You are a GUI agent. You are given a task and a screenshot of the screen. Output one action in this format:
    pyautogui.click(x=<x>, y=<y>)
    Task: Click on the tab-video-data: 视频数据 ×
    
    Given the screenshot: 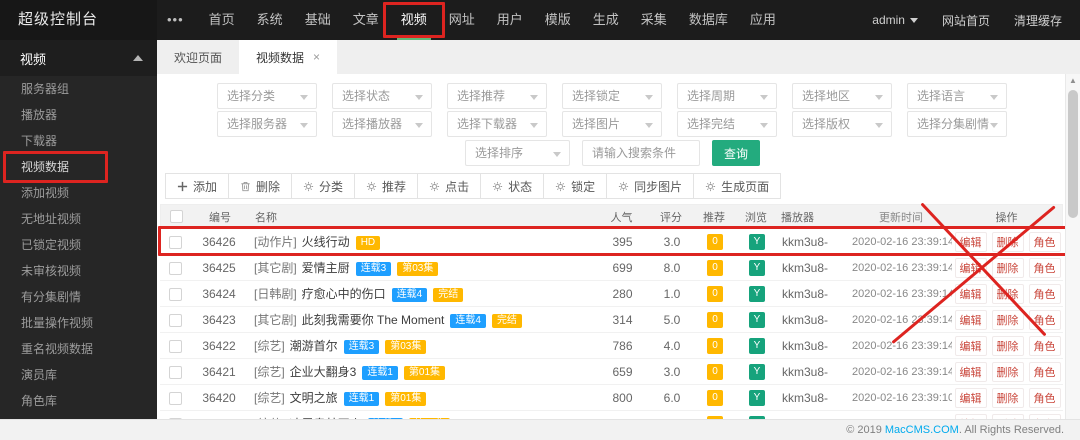 What is the action you would take?
    pyautogui.click(x=288, y=57)
    